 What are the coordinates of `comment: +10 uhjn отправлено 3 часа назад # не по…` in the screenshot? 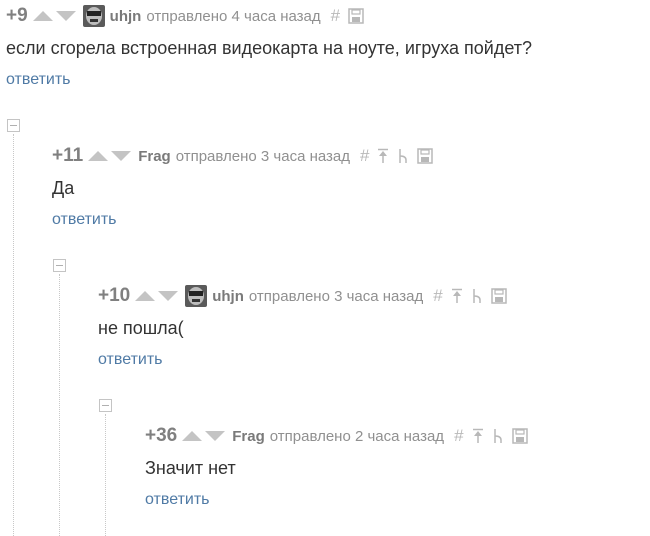 It's located at (306, 326).